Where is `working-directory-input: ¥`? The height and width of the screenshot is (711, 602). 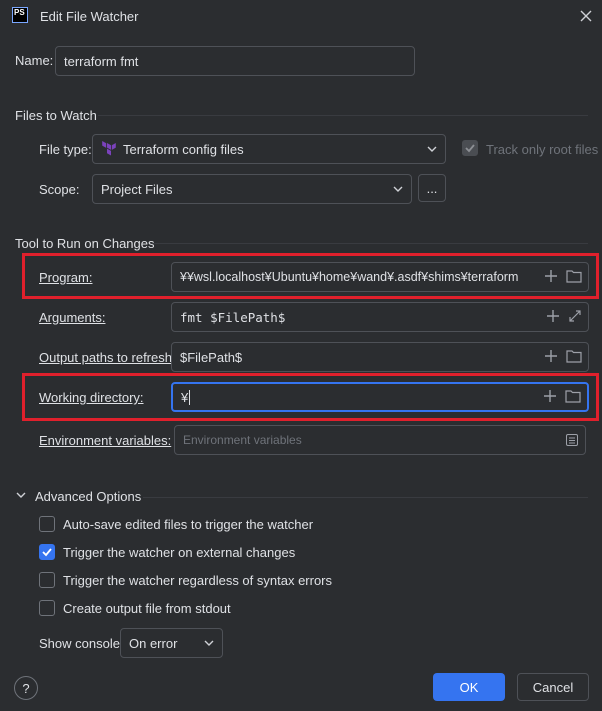 working-directory-input: ¥ is located at coordinates (380, 397).